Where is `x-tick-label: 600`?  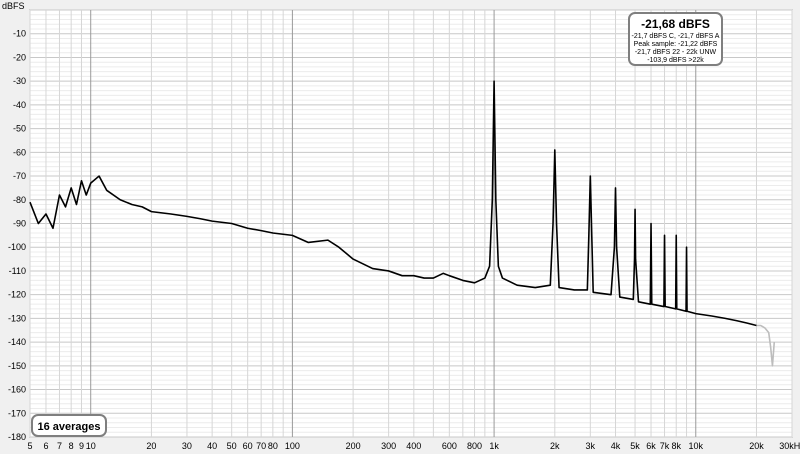 x-tick-label: 600 is located at coordinates (449, 446).